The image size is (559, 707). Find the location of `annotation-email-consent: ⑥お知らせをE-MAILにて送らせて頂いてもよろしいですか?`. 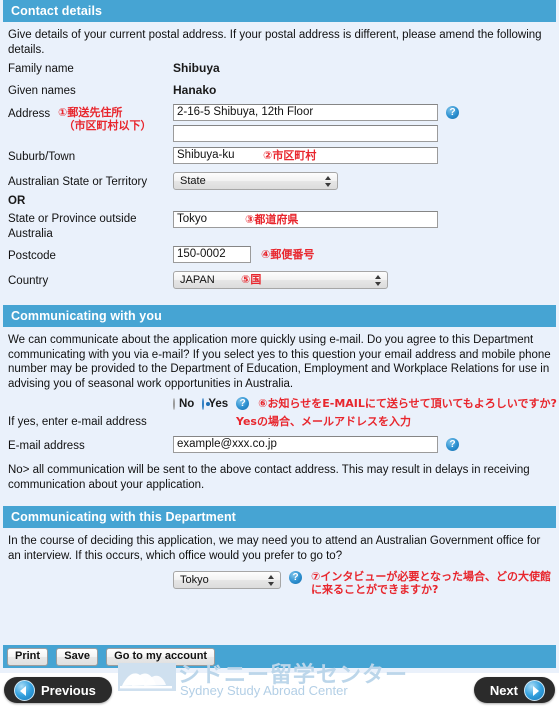

annotation-email-consent: ⑥お知らせをE-MAILにて送らせて頂いてもよろしいですか? is located at coordinates (407, 403).